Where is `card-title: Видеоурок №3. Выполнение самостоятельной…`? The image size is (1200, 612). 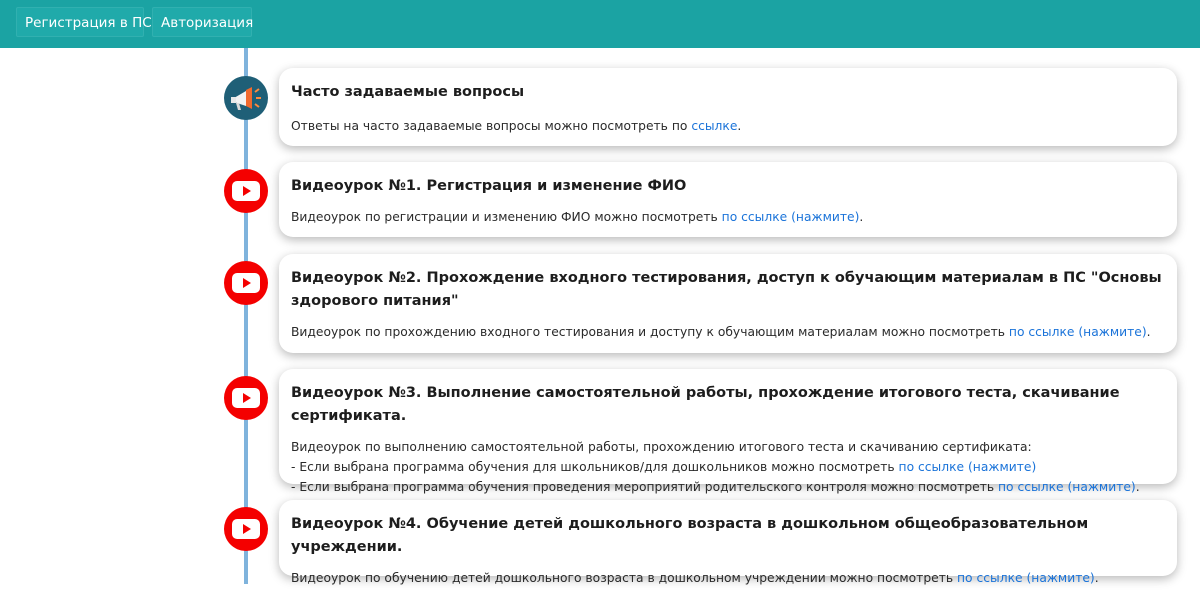
card-title: Видеоурок №3. Выполнение самостоятельной… is located at coordinates (705, 404).